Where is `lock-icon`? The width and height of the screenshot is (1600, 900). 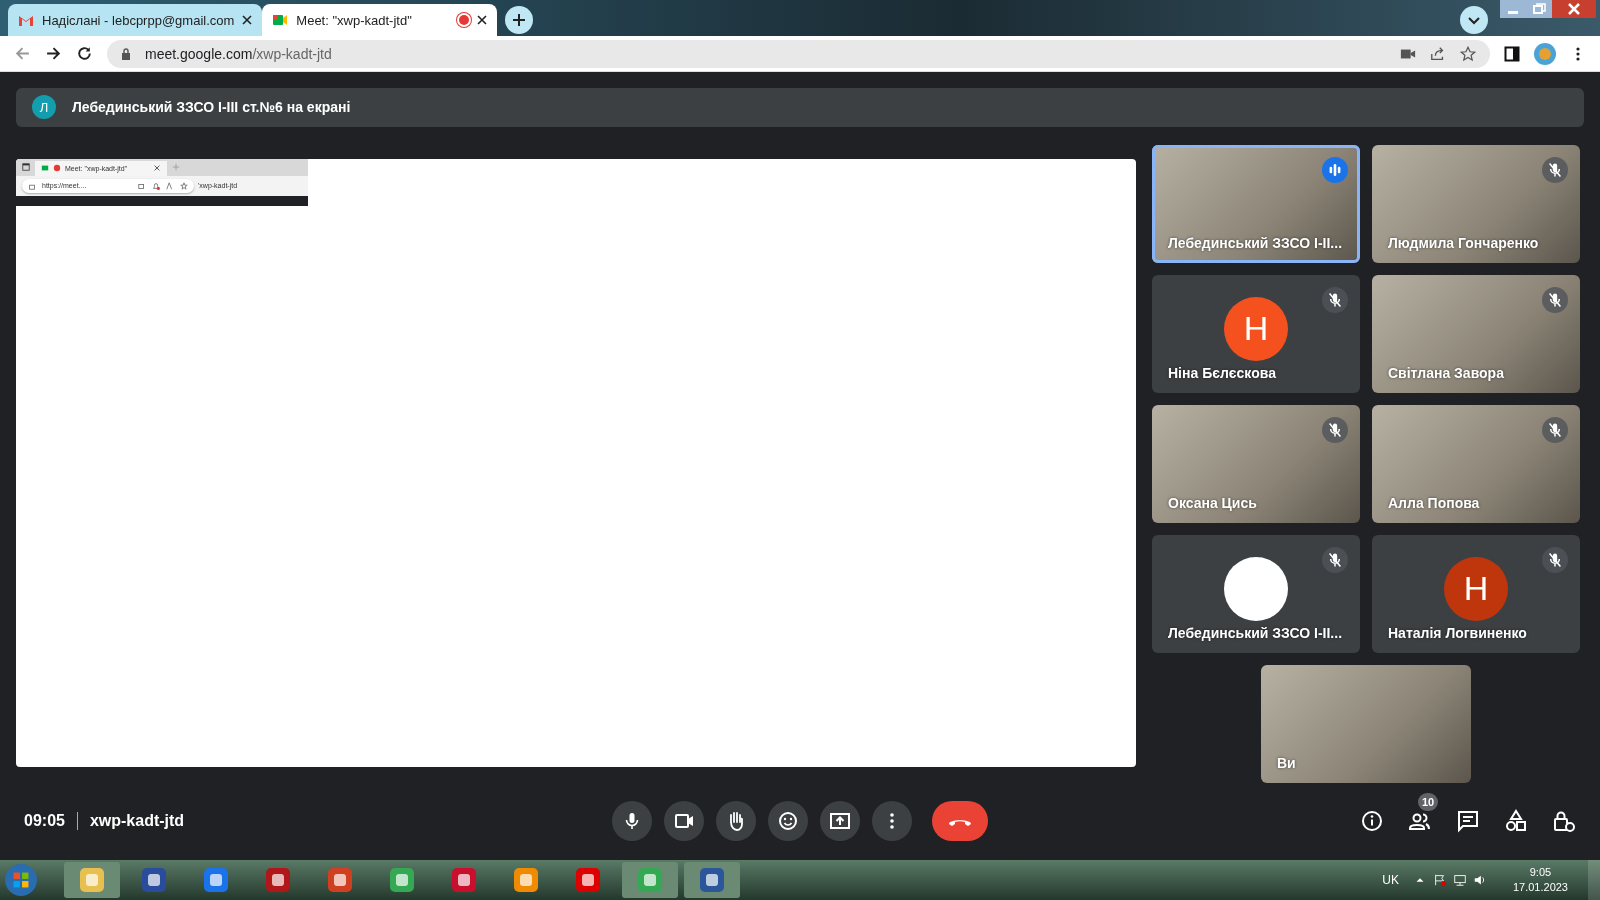
lock-icon is located at coordinates (126, 53).